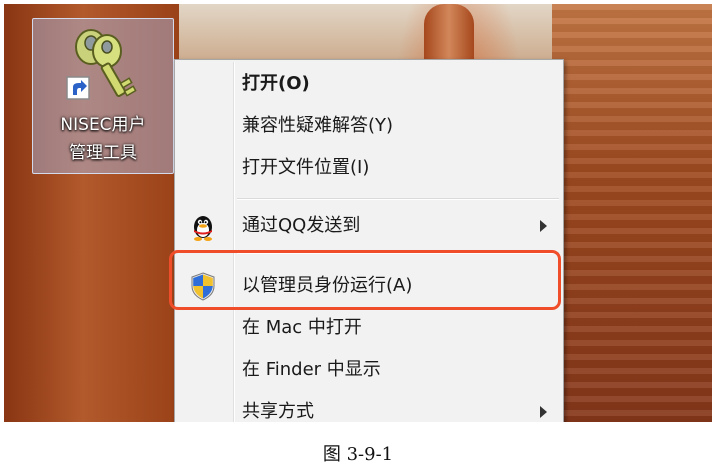 The width and height of the screenshot is (716, 470). What do you see at coordinates (101, 64) in the screenshot?
I see `key-icon` at bounding box center [101, 64].